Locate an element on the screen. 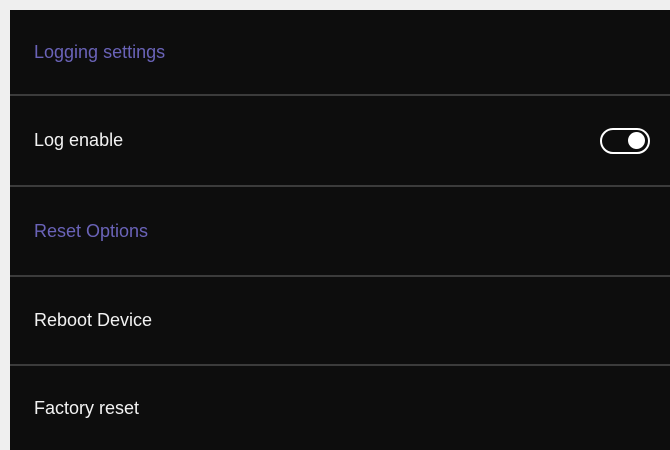 This screenshot has width=670, height=450. log-enable-toggle is located at coordinates (625, 140).